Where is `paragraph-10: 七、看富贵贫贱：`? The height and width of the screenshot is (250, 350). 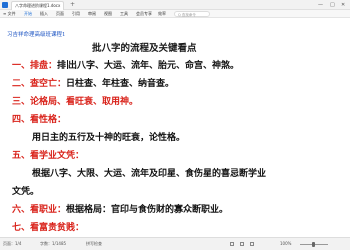
paragraph-10: 七、看富贵贫贱： is located at coordinates (48, 226).